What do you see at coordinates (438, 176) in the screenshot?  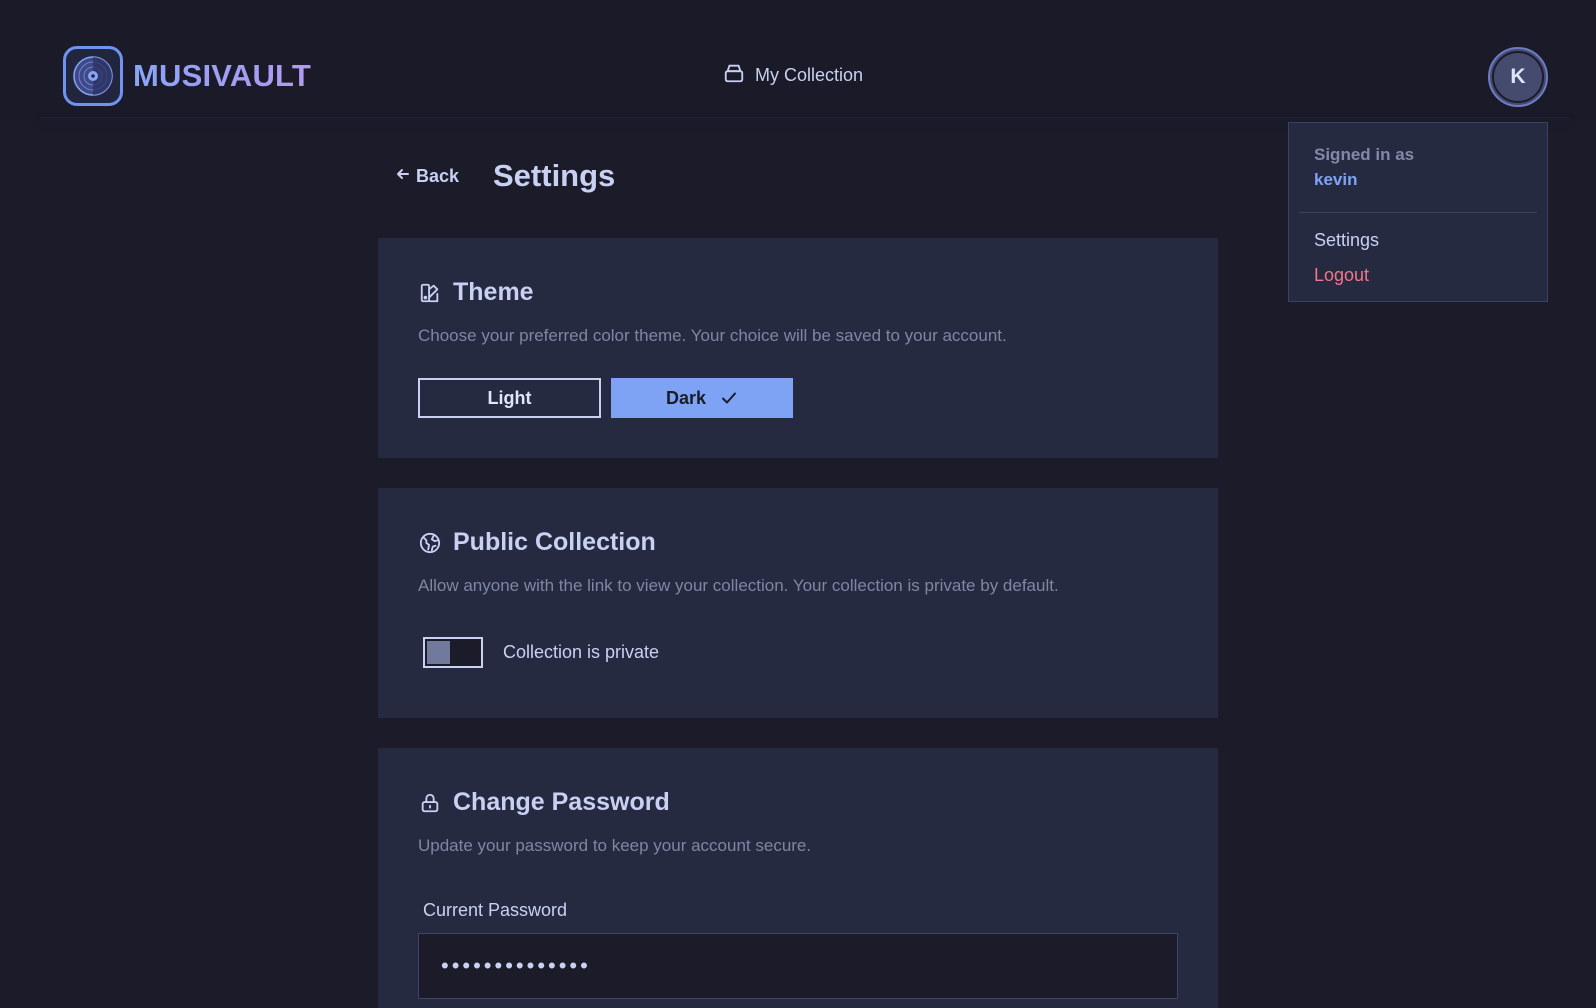 I see `back-button-label: Back` at bounding box center [438, 176].